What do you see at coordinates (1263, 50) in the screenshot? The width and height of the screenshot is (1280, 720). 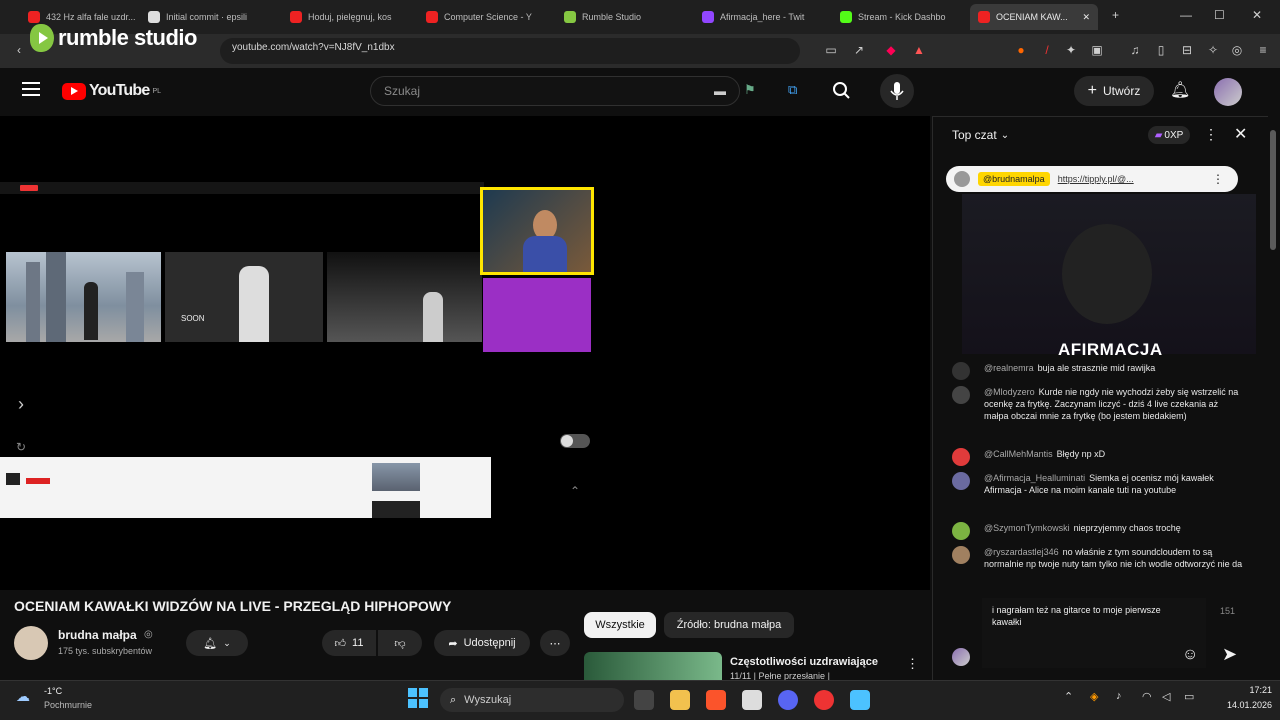 I see `menu-icon: ≡` at bounding box center [1263, 50].